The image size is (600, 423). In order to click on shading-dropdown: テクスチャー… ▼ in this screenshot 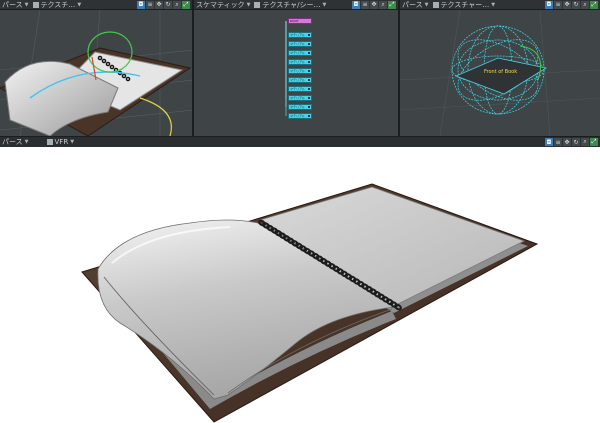, I will do `click(464, 5)`.